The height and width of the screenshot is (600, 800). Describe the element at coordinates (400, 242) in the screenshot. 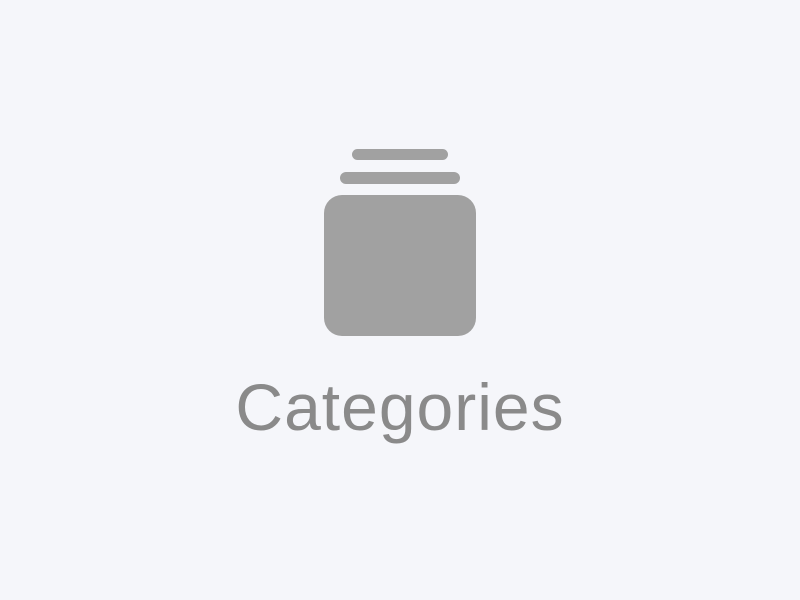

I see `categories-stack-icon` at that location.